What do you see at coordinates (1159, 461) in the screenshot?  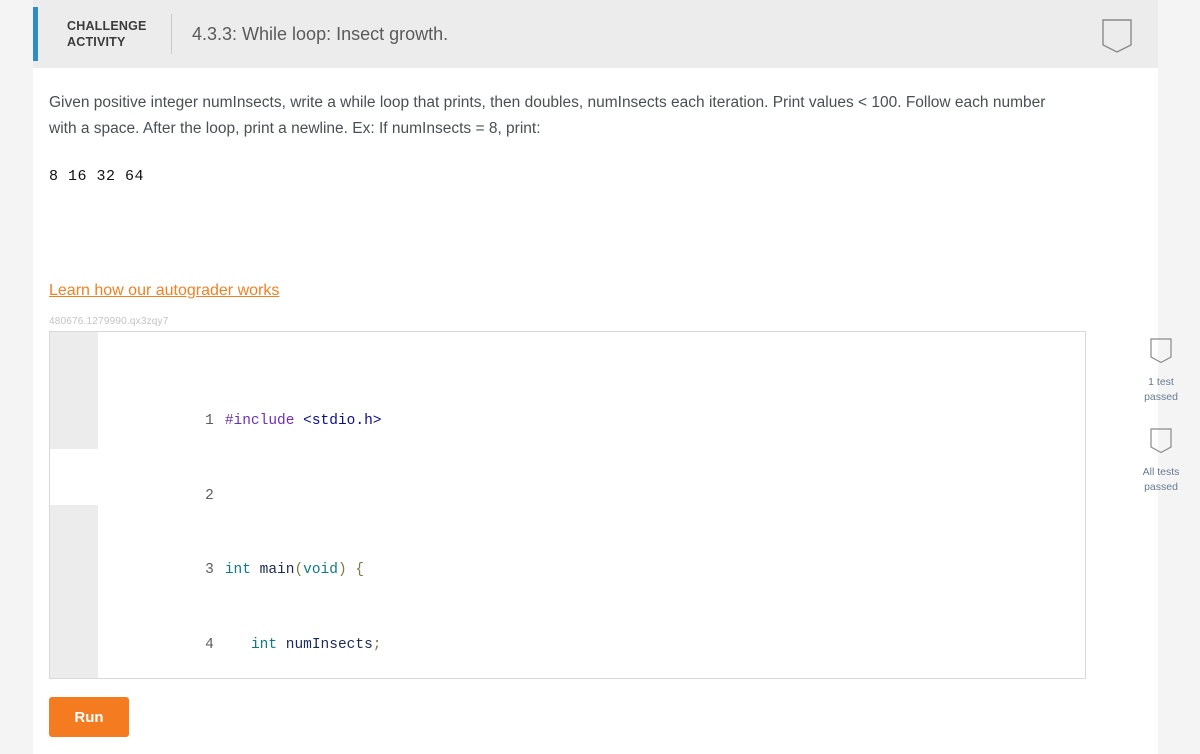 I see `test-result-item: All tests passed` at bounding box center [1159, 461].